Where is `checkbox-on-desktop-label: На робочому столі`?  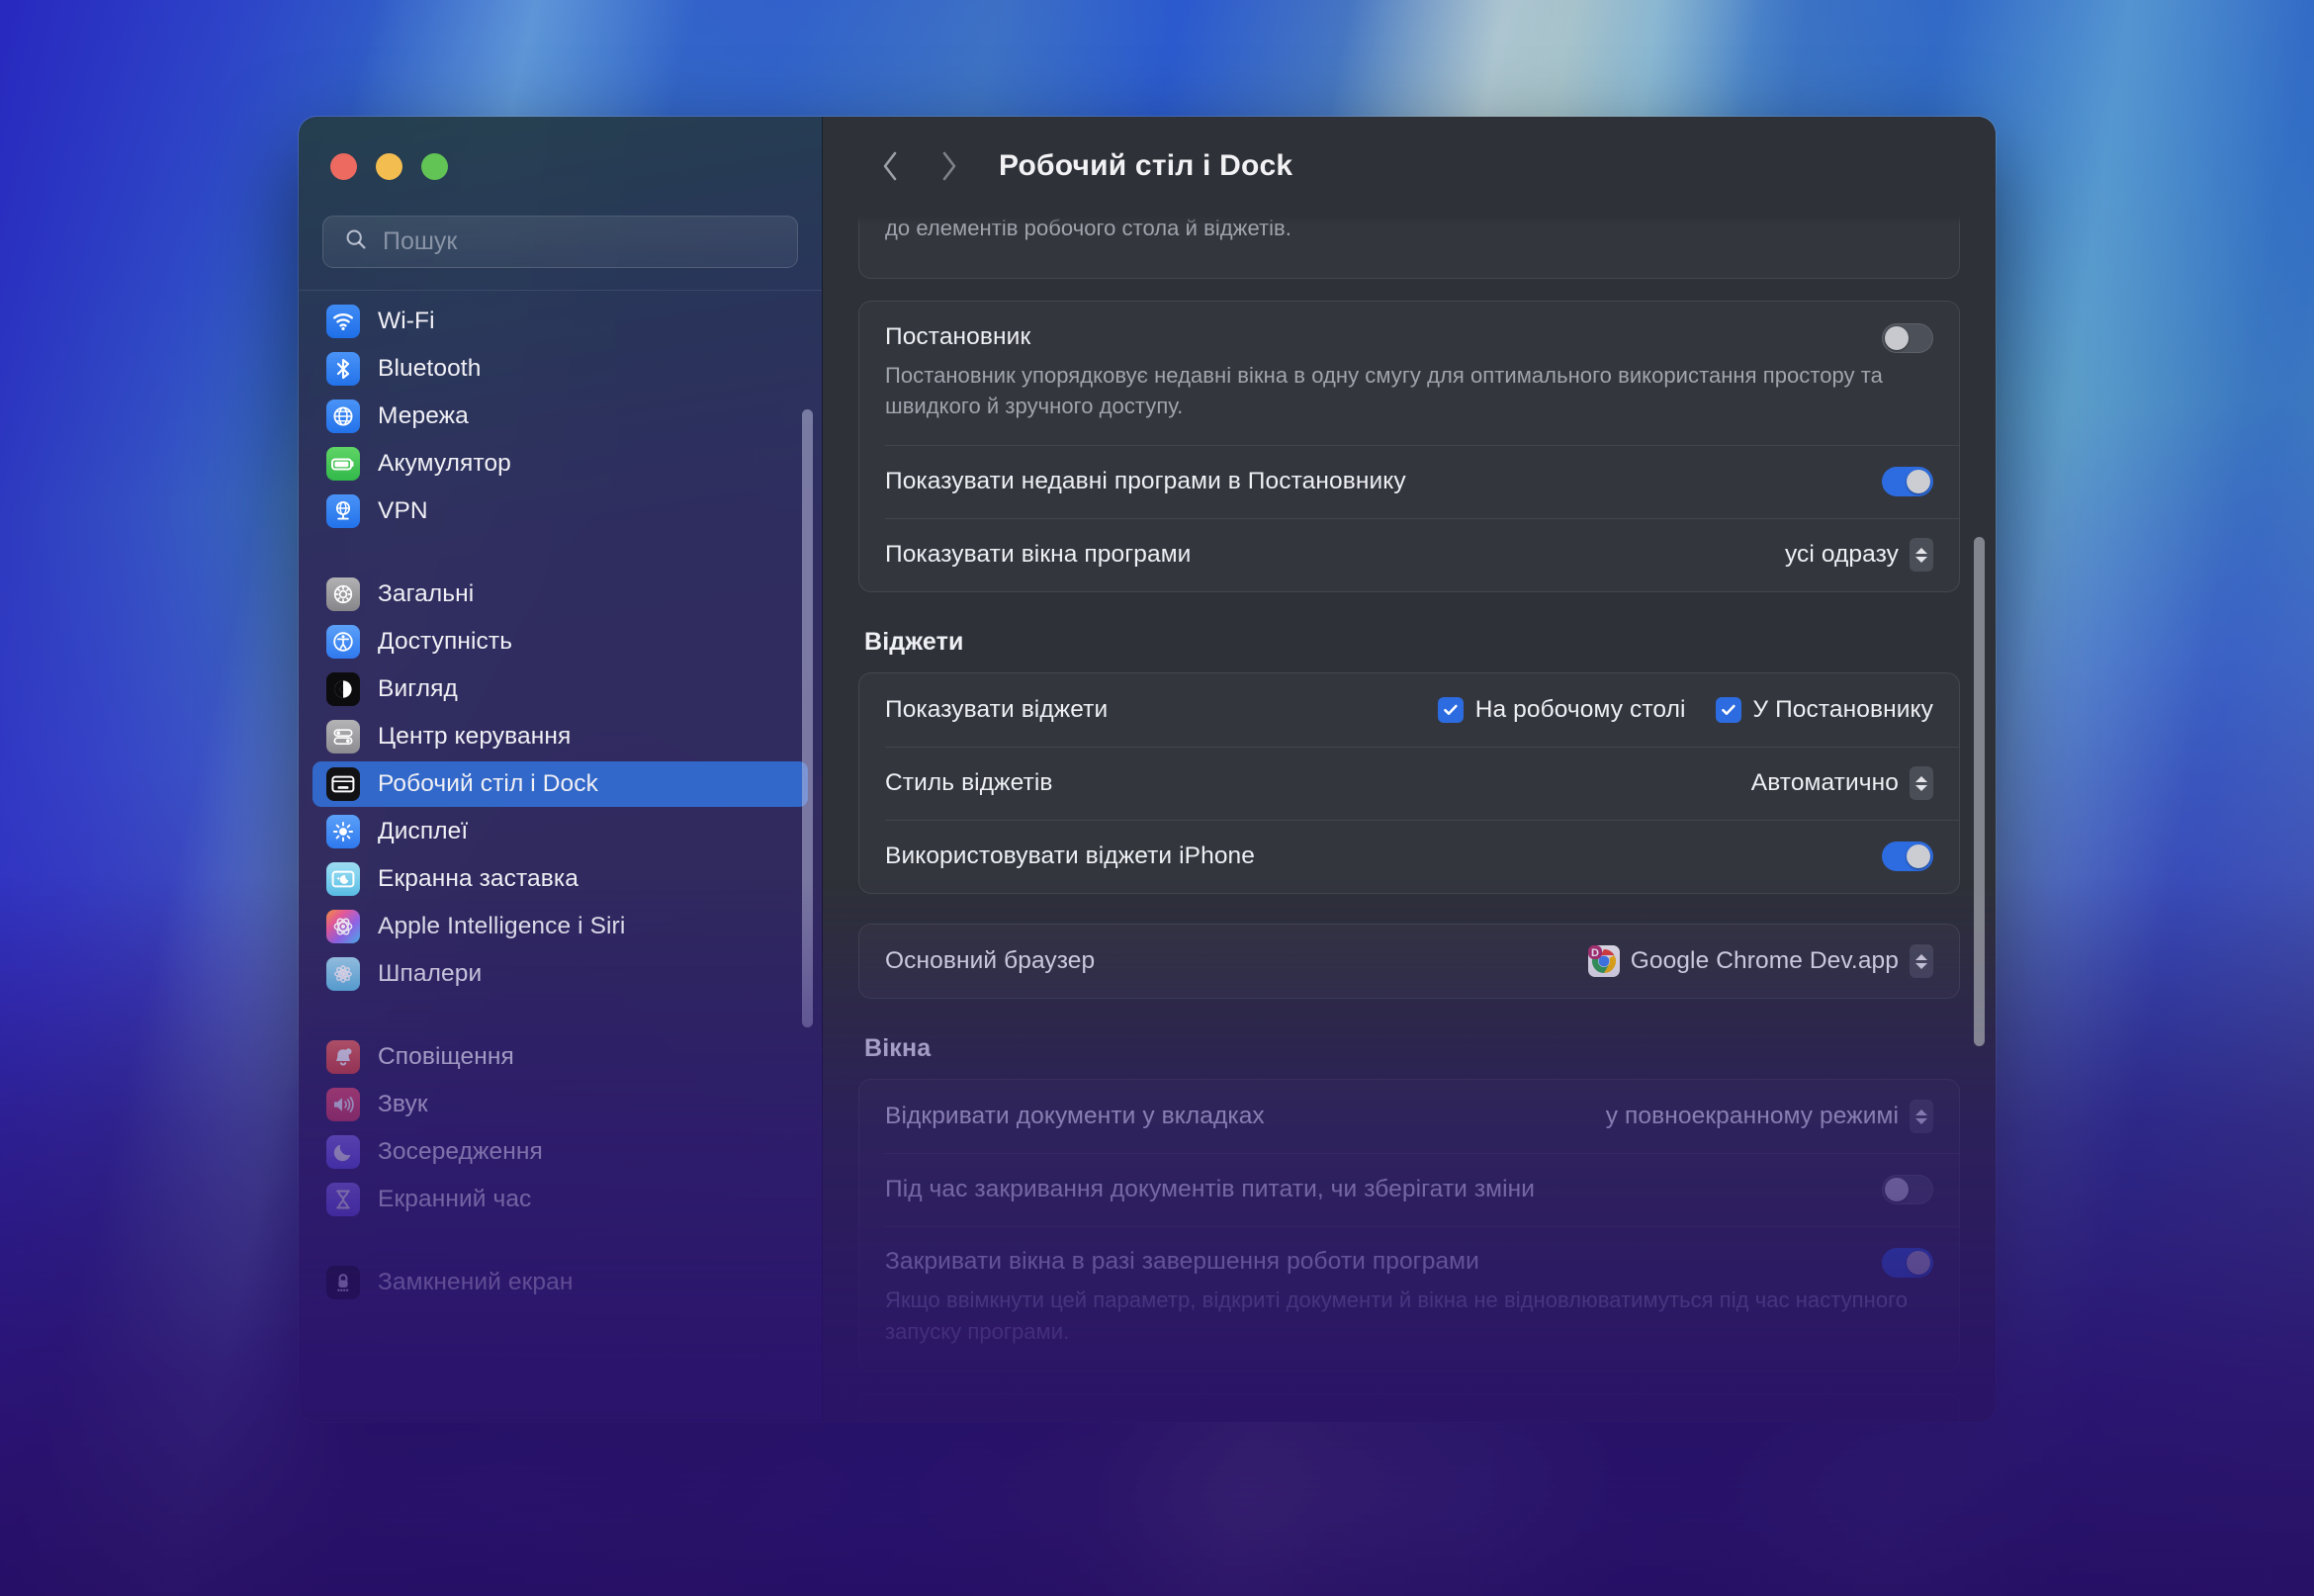
checkbox-on-desktop-label: На робочому столі is located at coordinates (1580, 710).